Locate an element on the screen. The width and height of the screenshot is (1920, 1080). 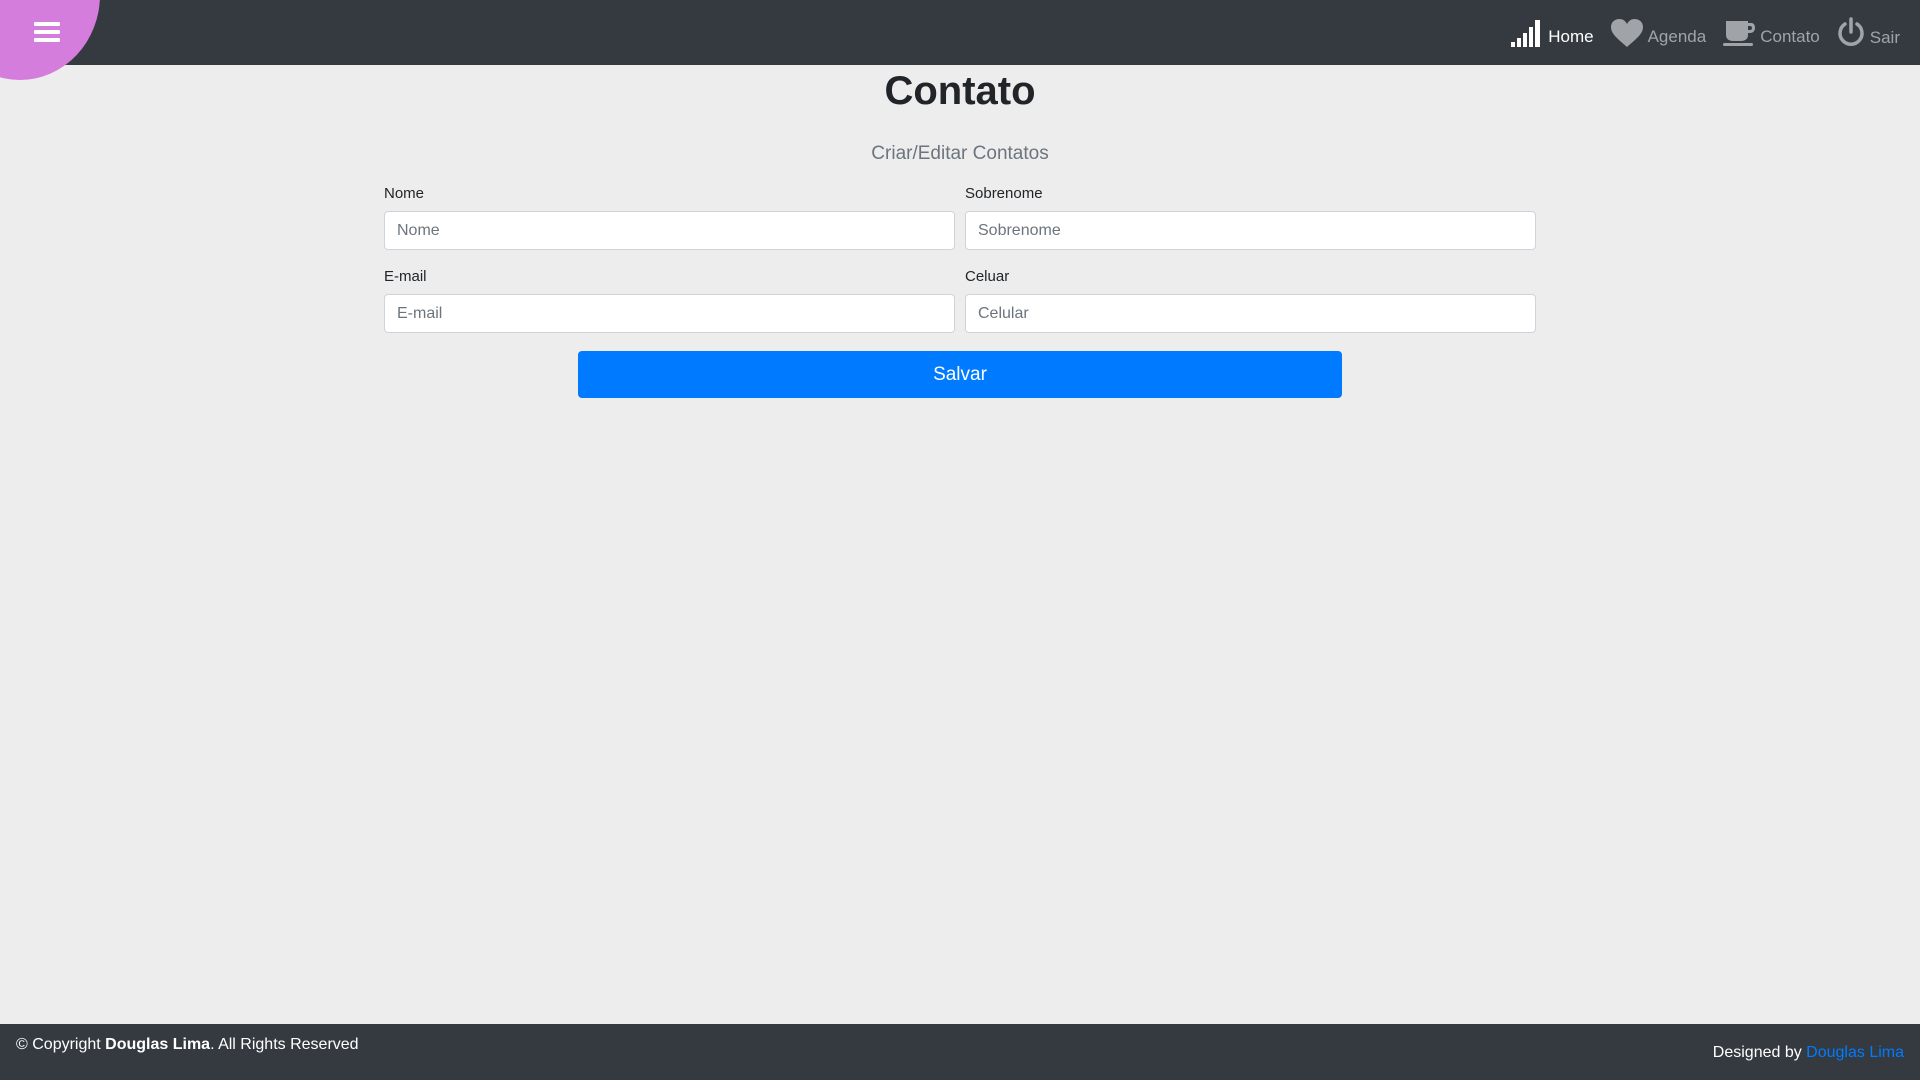
coffee-cup-icon is located at coordinates (1739, 33).